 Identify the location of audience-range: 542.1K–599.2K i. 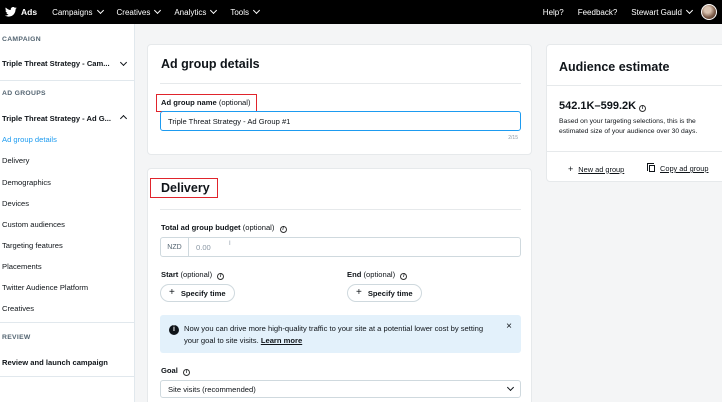
(603, 106).